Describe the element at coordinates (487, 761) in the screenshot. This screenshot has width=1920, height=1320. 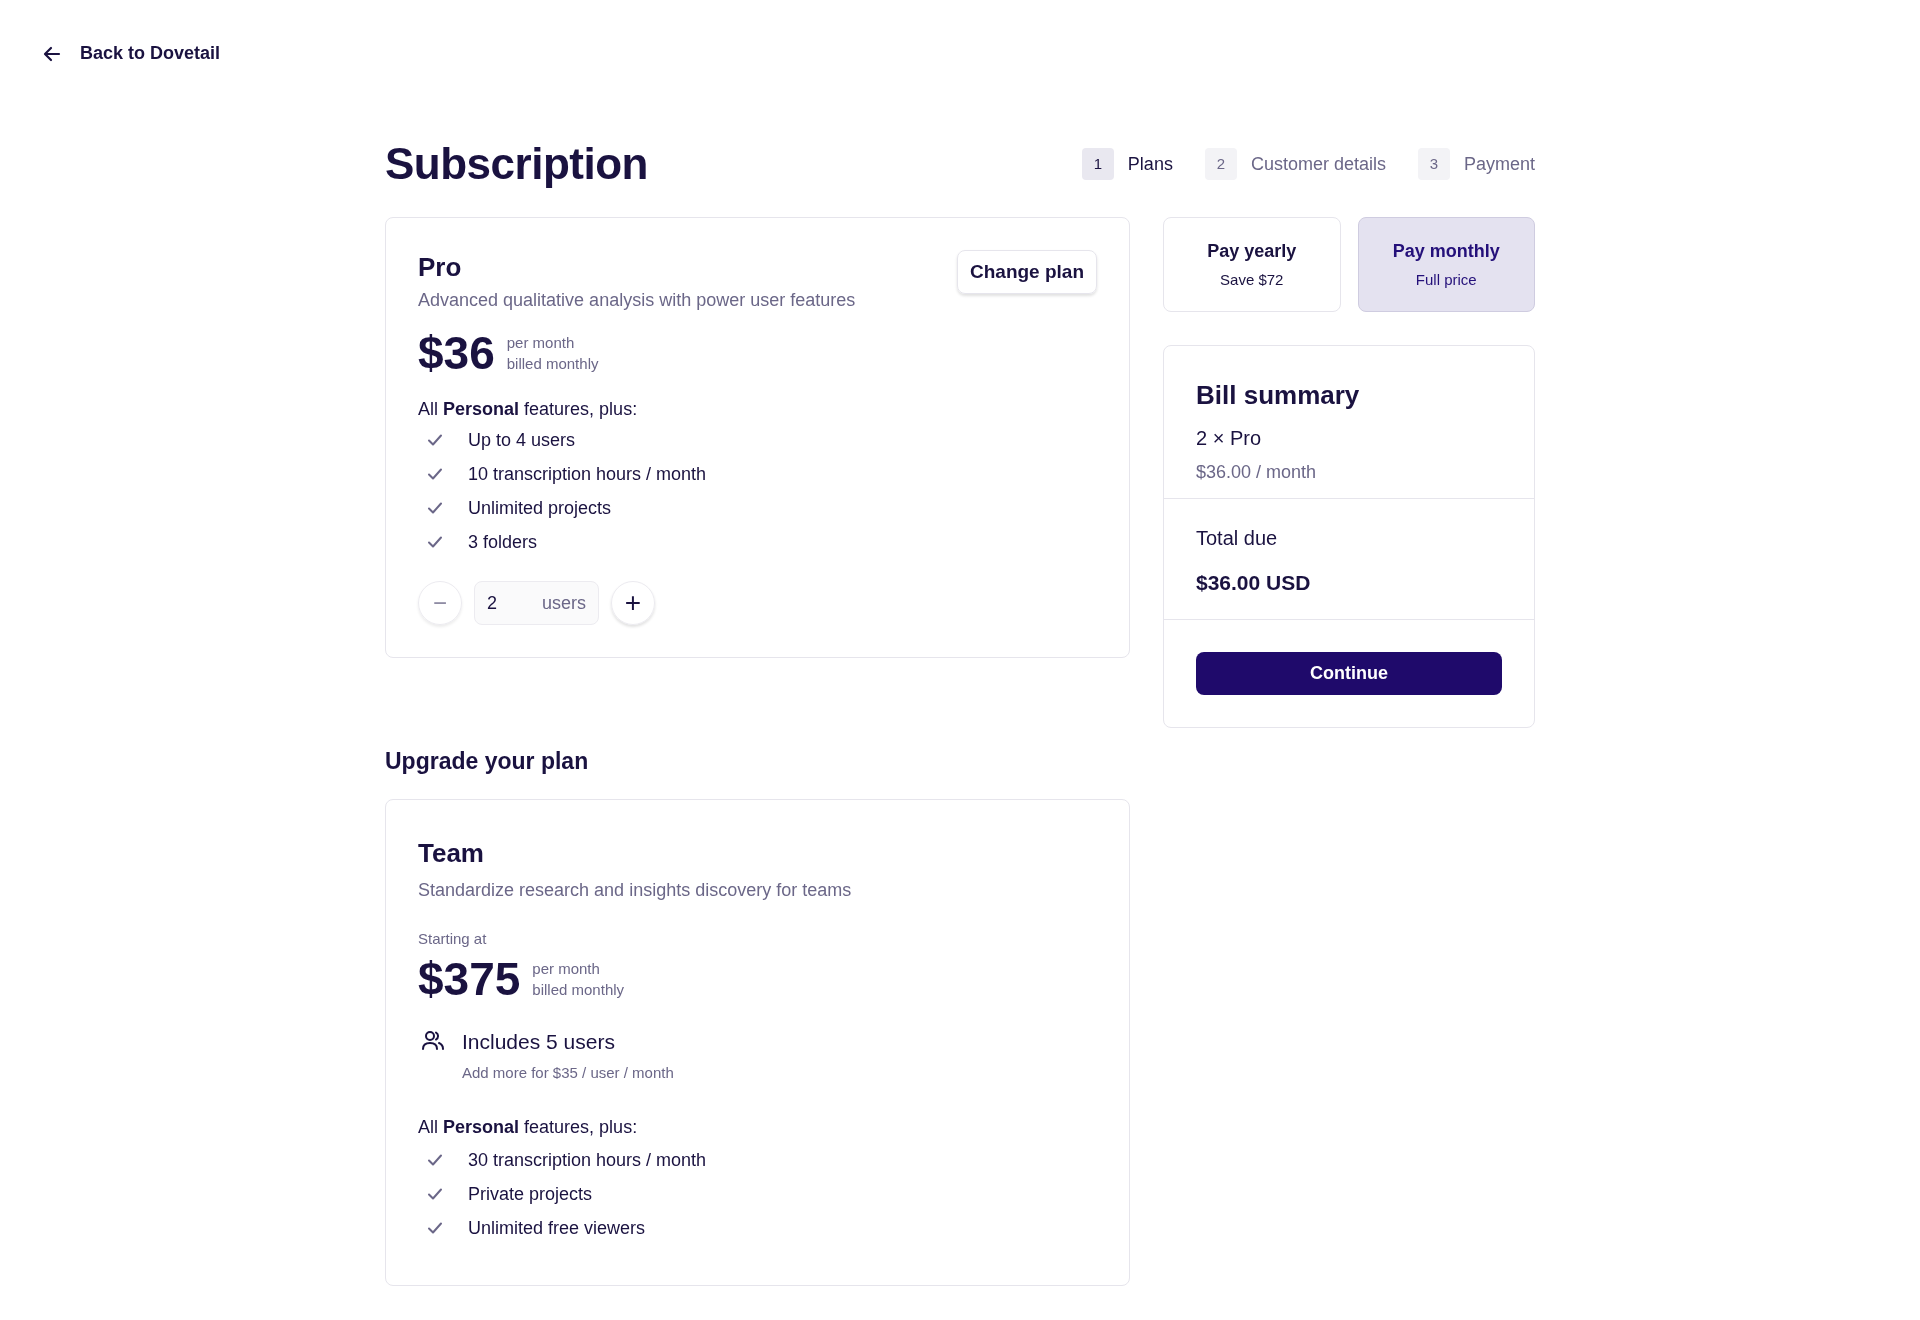
I see `section-heading: Upgrade your plan` at that location.